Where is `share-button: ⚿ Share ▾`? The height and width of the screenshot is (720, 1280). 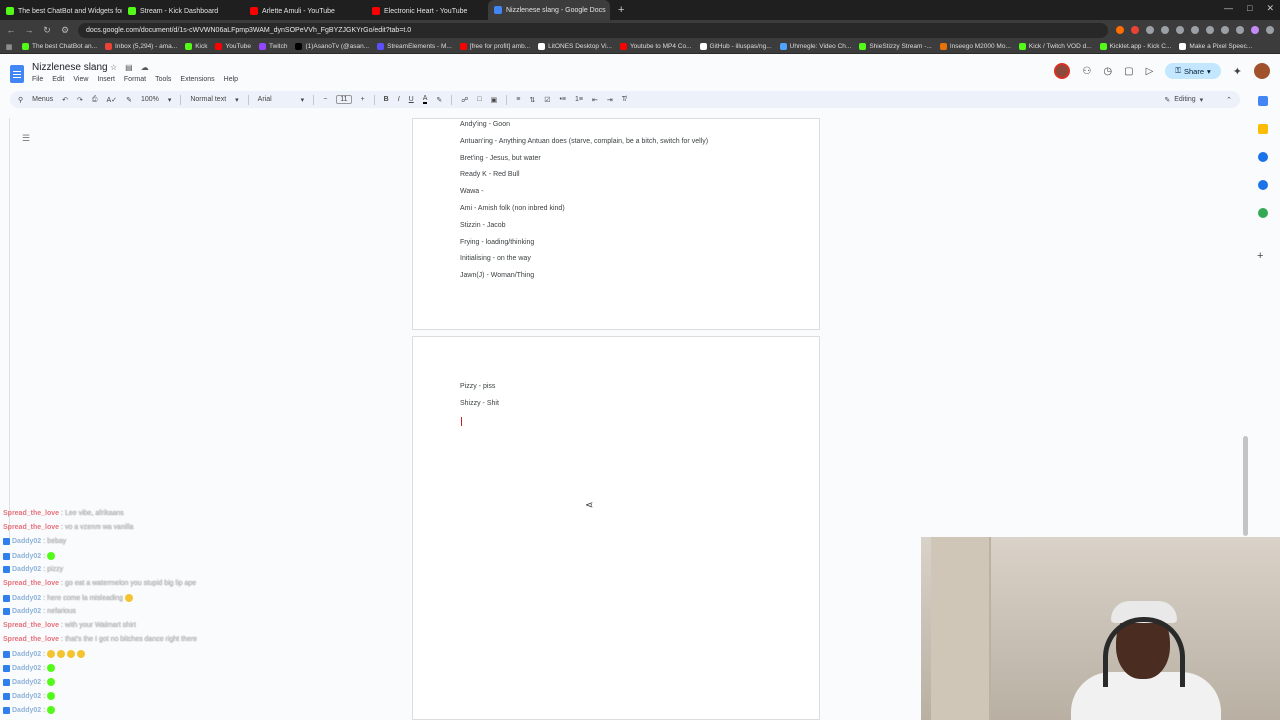
share-button: ⚿ Share ▾ is located at coordinates (1193, 71).